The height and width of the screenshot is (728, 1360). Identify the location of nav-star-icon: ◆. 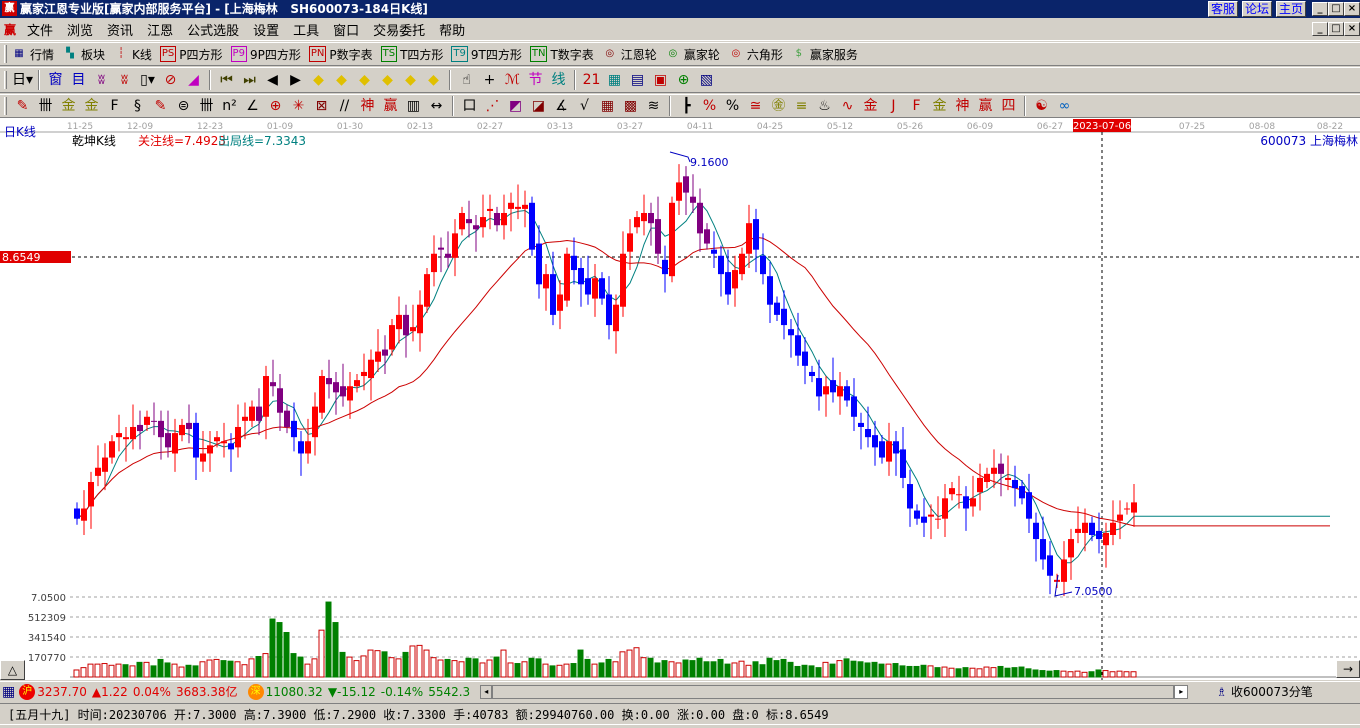
(410, 80).